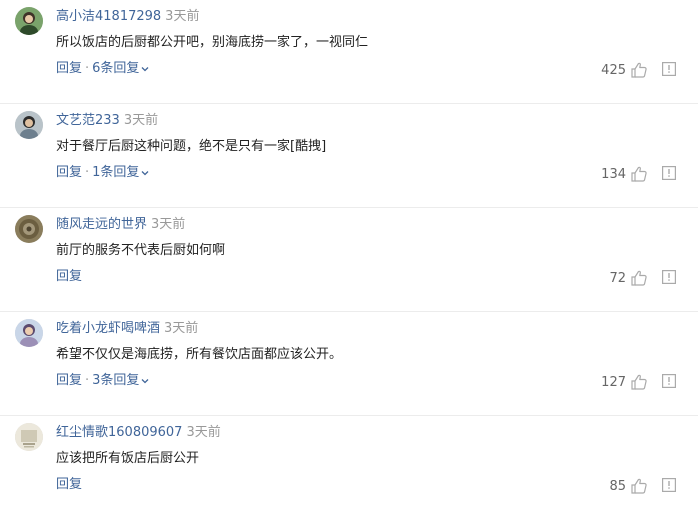  I want to click on comment-actions: 回复 · 6条回复, so click(102, 69).